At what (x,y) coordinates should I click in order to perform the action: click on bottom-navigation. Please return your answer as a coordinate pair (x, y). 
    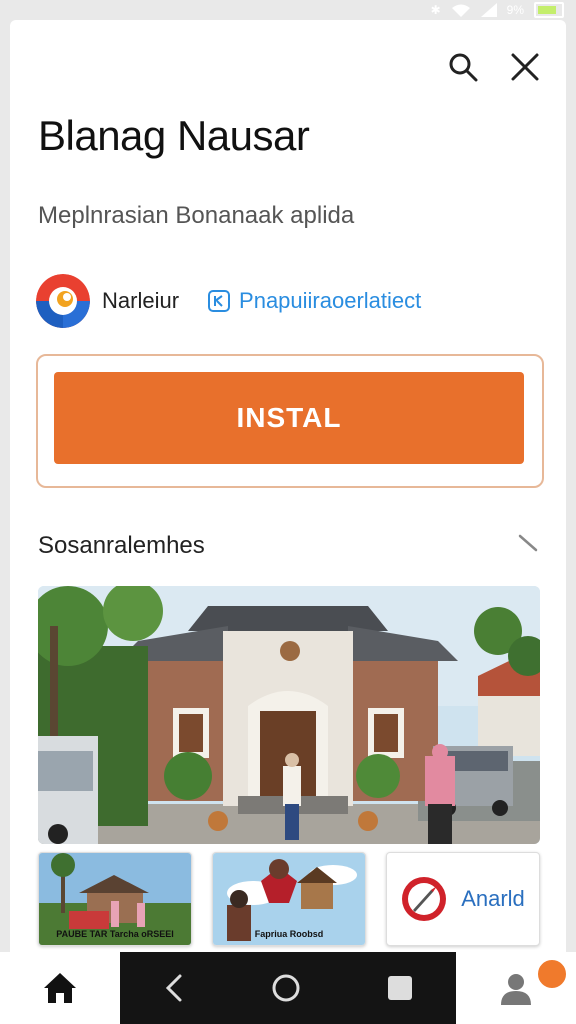
    Looking at the image, I should click on (288, 988).